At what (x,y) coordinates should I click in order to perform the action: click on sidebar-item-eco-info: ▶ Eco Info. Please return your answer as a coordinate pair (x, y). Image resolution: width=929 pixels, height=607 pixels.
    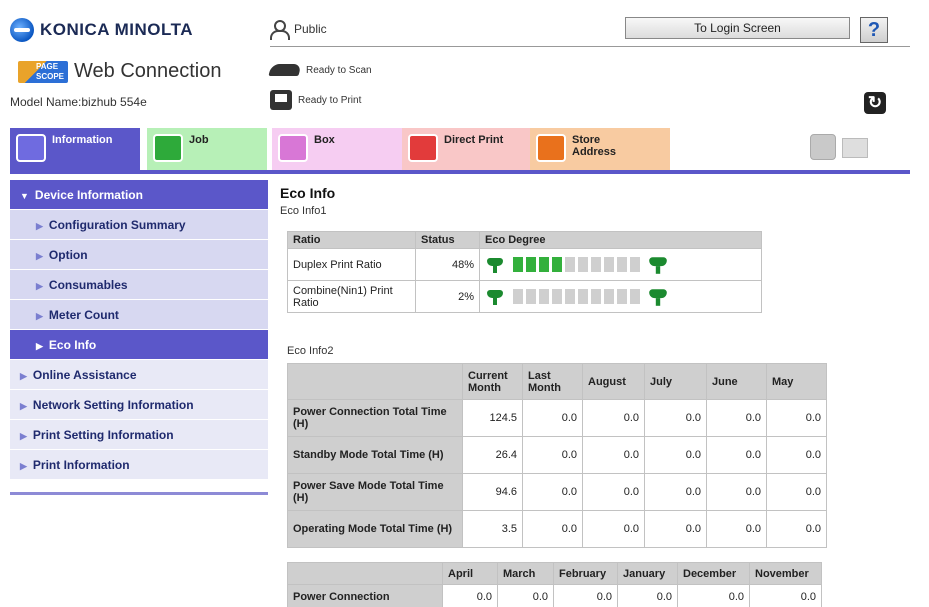
    Looking at the image, I should click on (139, 345).